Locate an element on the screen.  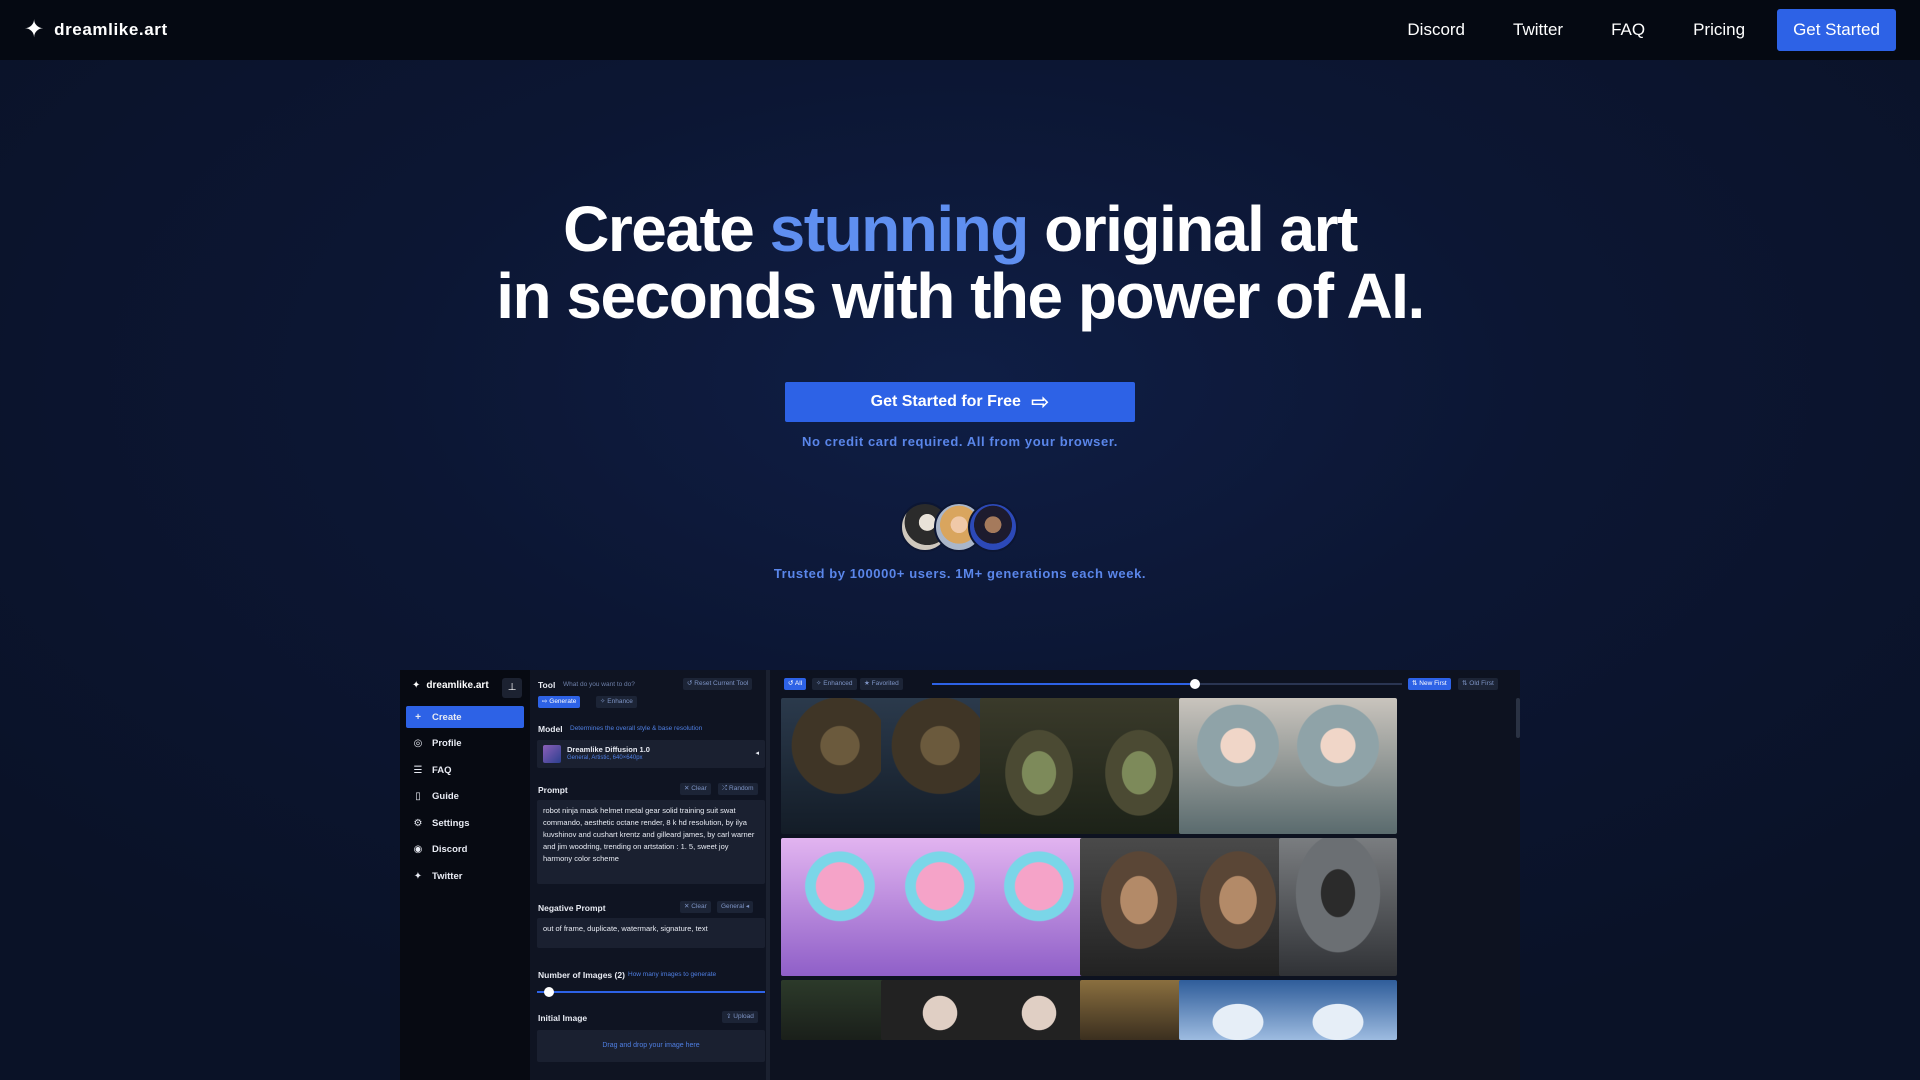
brand-logo: ✦ dreamlike.art is located at coordinates (96, 30).